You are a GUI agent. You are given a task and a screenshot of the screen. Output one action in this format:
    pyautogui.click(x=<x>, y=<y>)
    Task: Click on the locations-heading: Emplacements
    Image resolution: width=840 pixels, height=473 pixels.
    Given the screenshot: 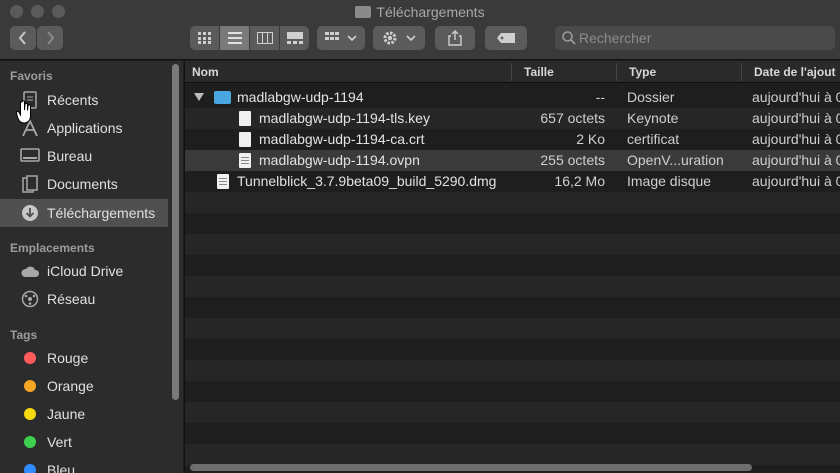 What is the action you would take?
    pyautogui.click(x=52, y=248)
    